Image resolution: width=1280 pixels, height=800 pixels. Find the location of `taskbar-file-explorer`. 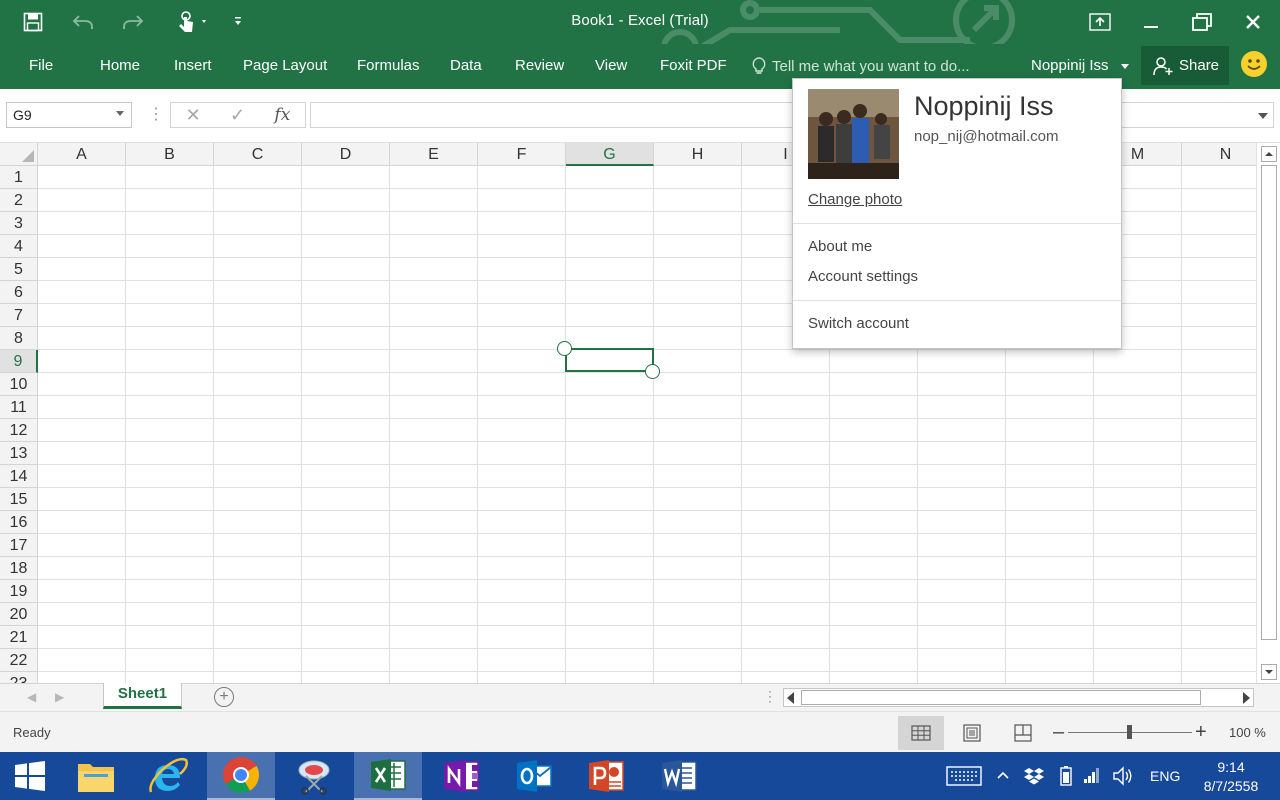

taskbar-file-explorer is located at coordinates (96, 776).